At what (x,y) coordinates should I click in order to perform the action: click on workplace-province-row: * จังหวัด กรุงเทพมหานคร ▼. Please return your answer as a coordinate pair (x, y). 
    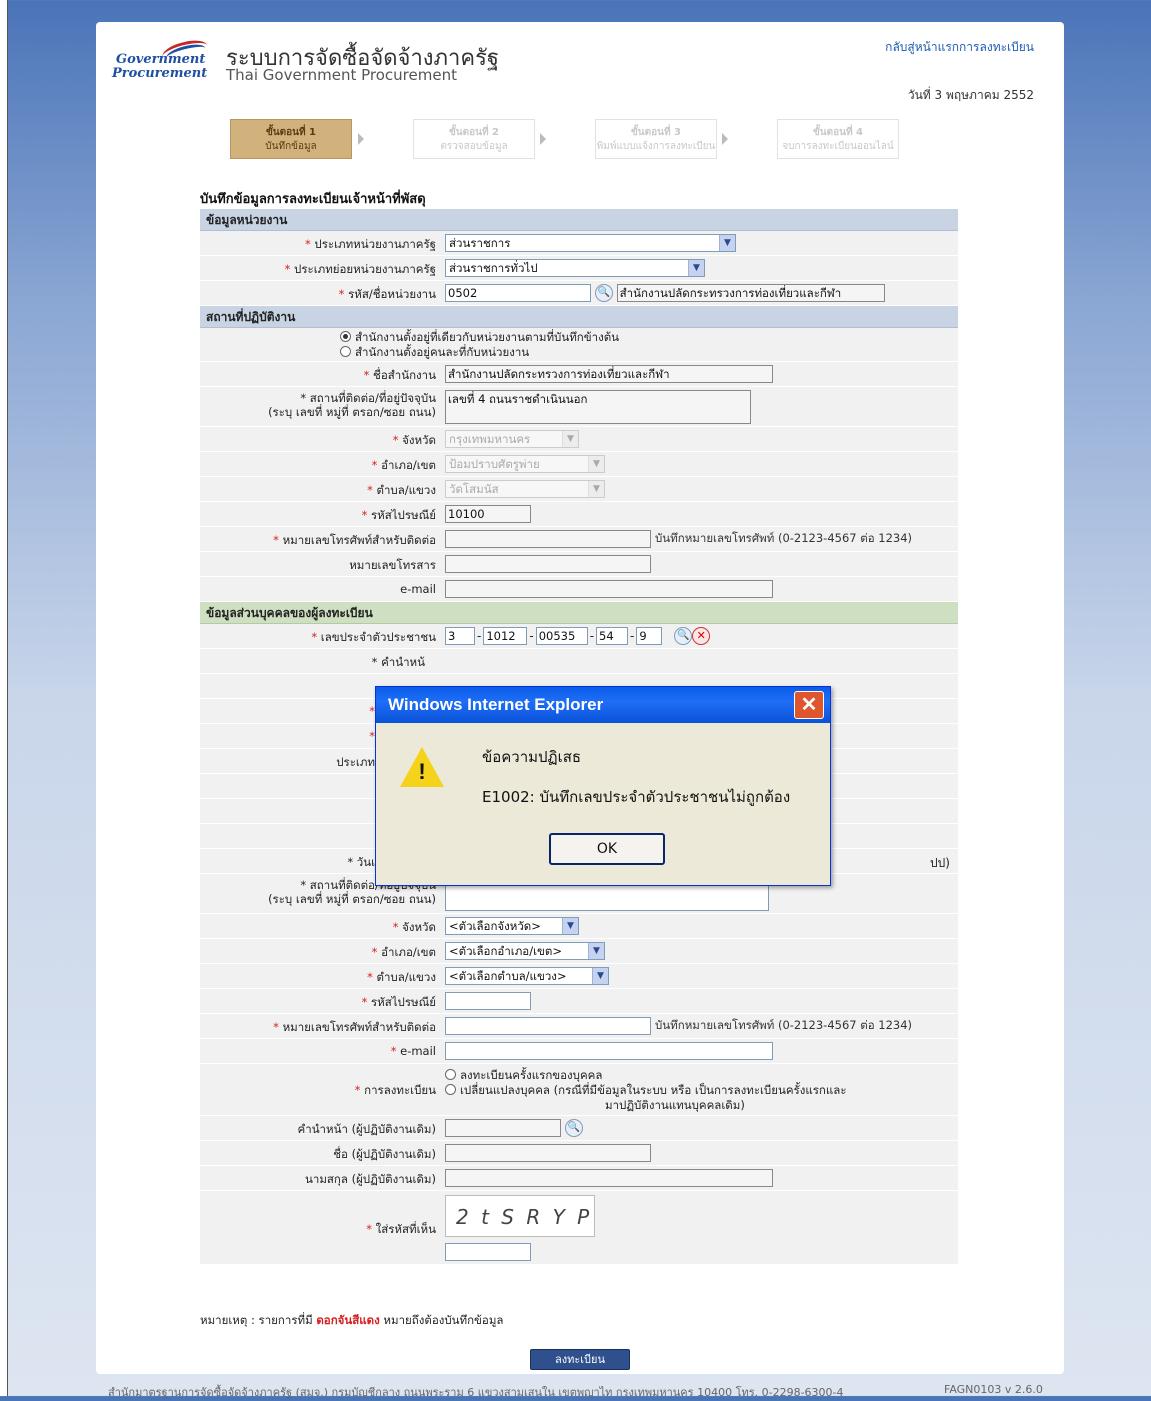
    Looking at the image, I should click on (579, 439).